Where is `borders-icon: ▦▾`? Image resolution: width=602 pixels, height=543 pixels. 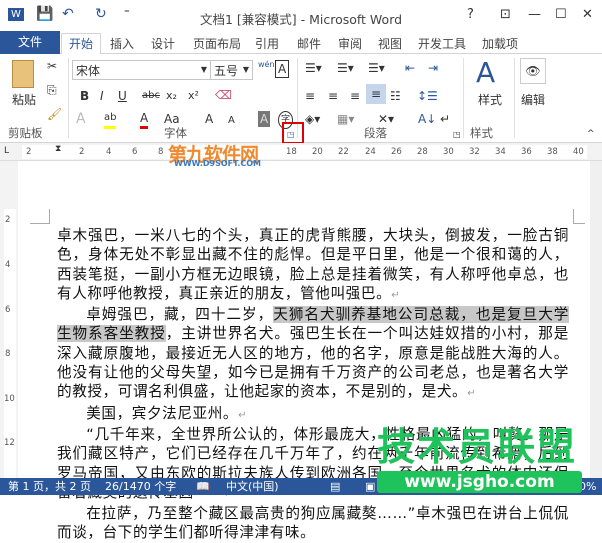
borders-icon: ▦▾ is located at coordinates (345, 119).